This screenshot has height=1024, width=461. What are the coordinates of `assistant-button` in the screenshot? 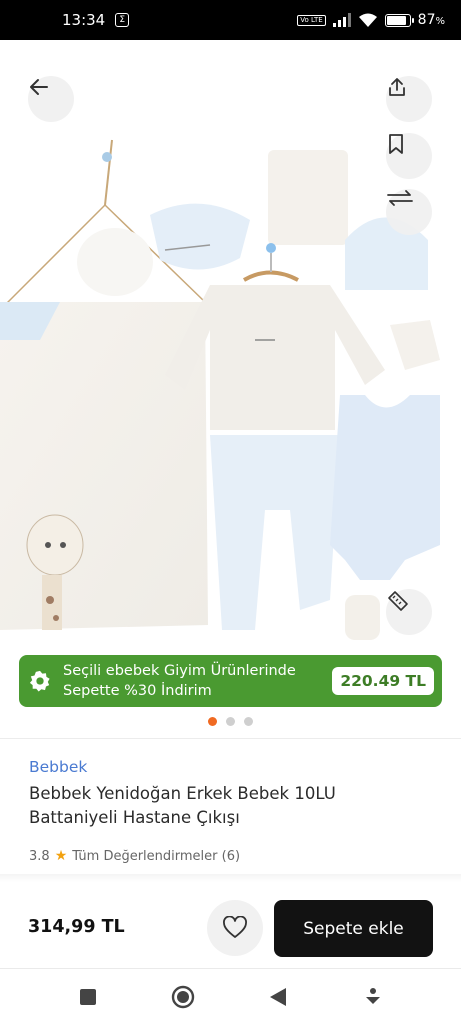 It's located at (373, 997).